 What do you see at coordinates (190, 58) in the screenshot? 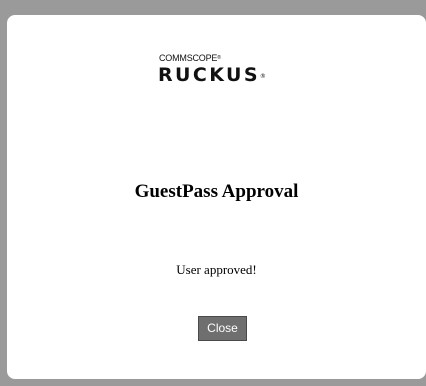
I see `commscope-wordmark: COMMSCOPE®` at bounding box center [190, 58].